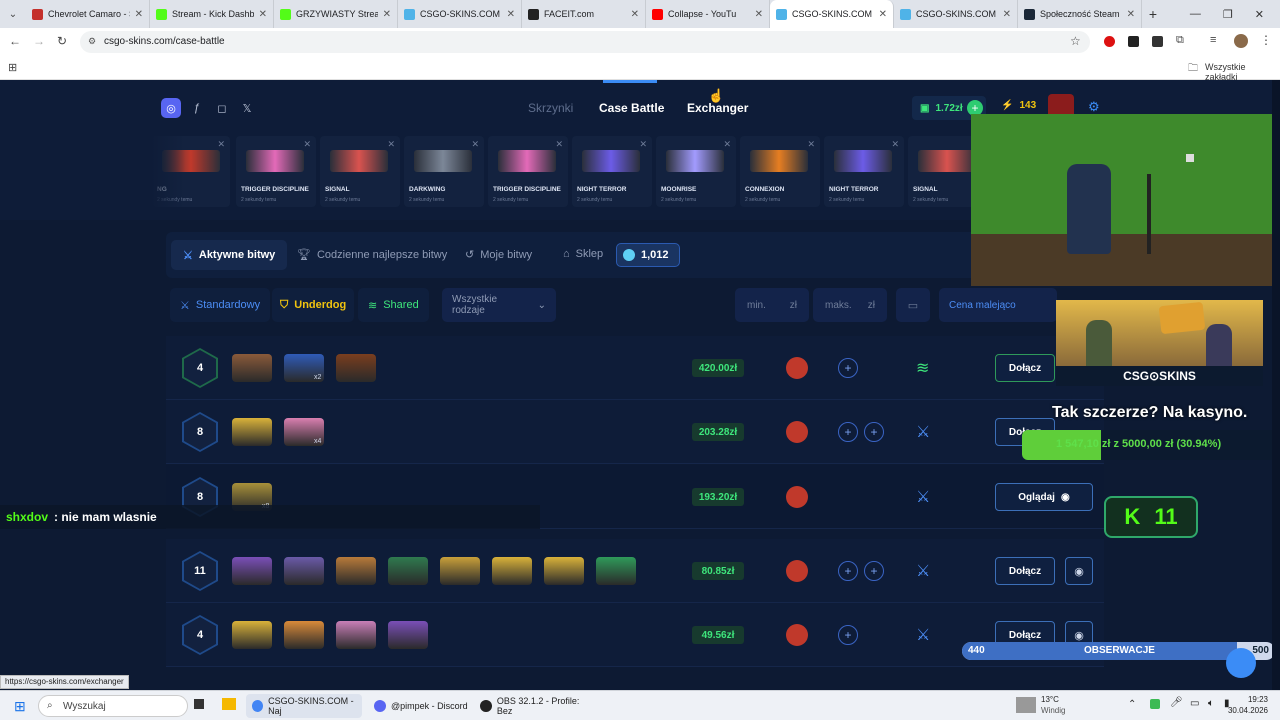 This screenshot has height=720, width=1280. What do you see at coordinates (1080, 14) in the screenshot?
I see `browser-tab: Społeczność Steam ✕` at bounding box center [1080, 14].